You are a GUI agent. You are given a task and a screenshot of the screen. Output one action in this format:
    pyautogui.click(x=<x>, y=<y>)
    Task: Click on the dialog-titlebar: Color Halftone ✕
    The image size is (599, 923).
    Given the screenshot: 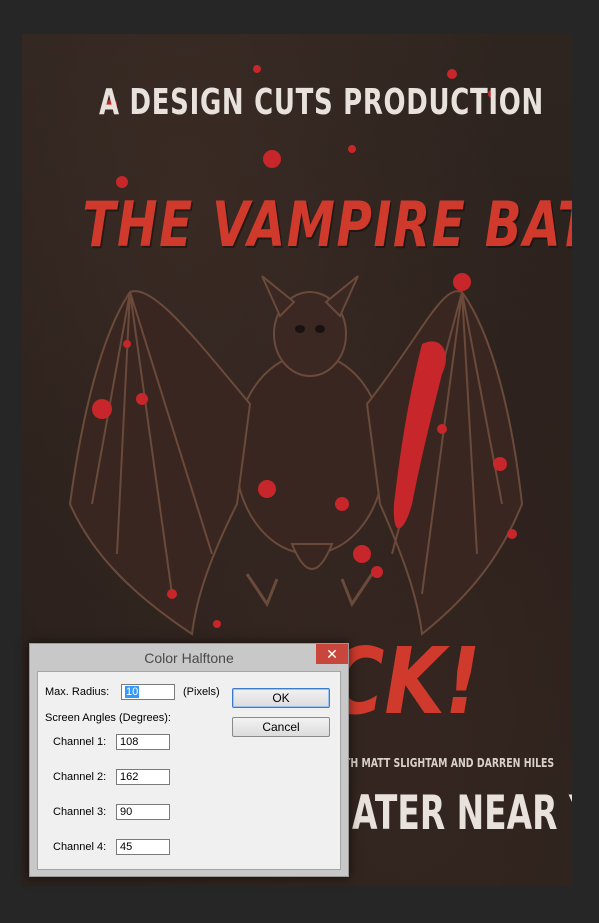 What is the action you would take?
    pyautogui.click(x=189, y=657)
    